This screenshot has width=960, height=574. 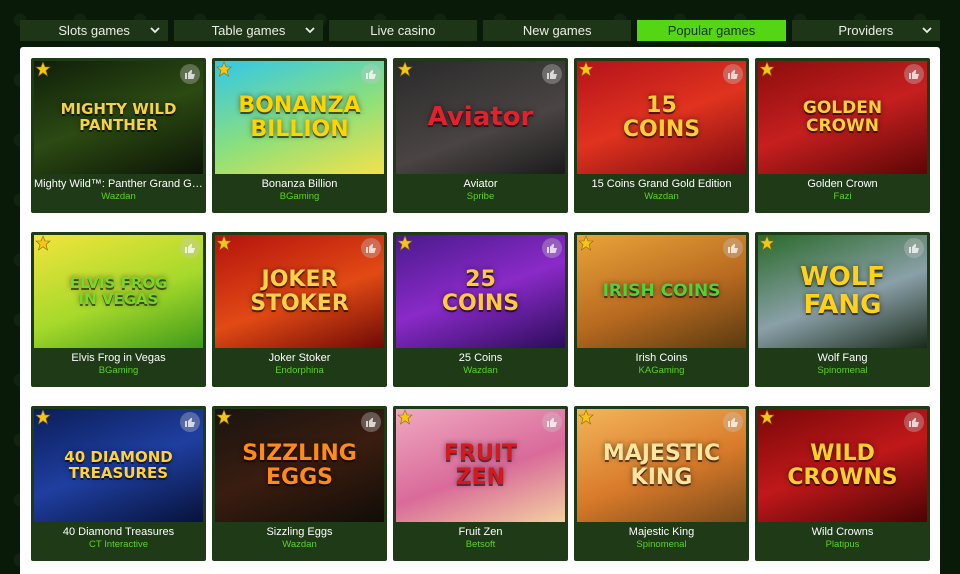 What do you see at coordinates (94, 30) in the screenshot?
I see `tab-slots-games: Slots games` at bounding box center [94, 30].